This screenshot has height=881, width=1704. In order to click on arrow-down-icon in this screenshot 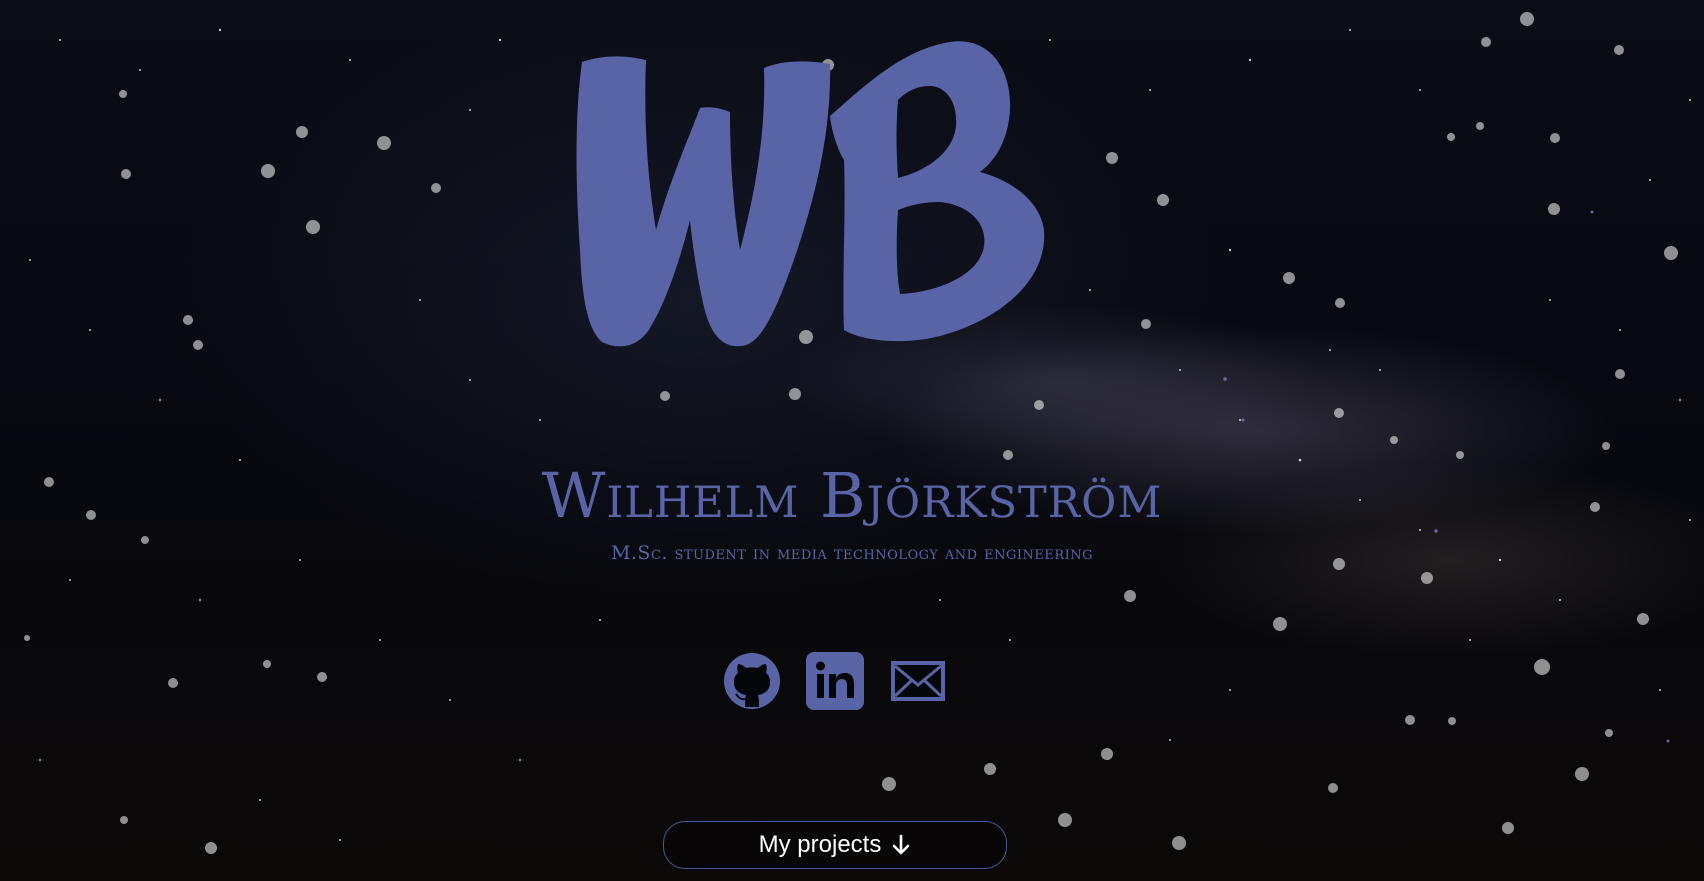, I will do `click(901, 844)`.